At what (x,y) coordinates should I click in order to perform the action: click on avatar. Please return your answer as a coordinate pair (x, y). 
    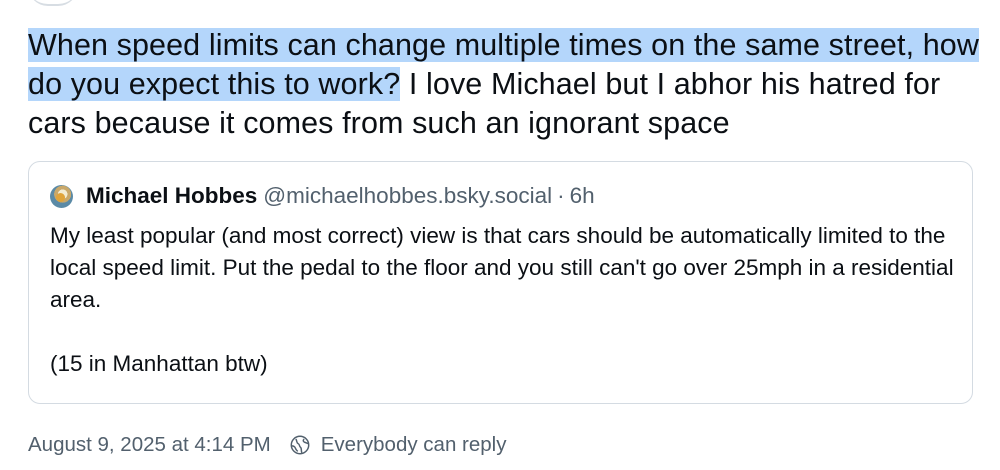
    Looking at the image, I should click on (53, 3).